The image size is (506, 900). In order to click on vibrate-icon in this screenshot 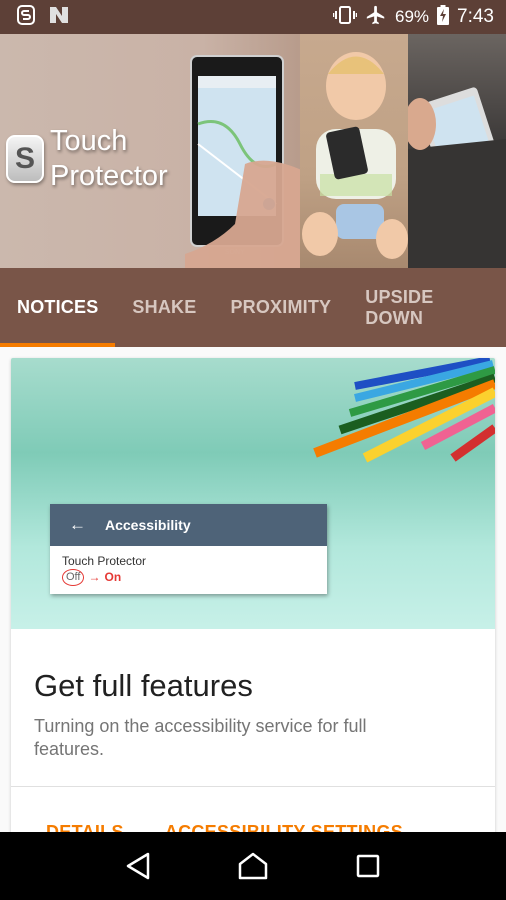, I will do `click(345, 17)`.